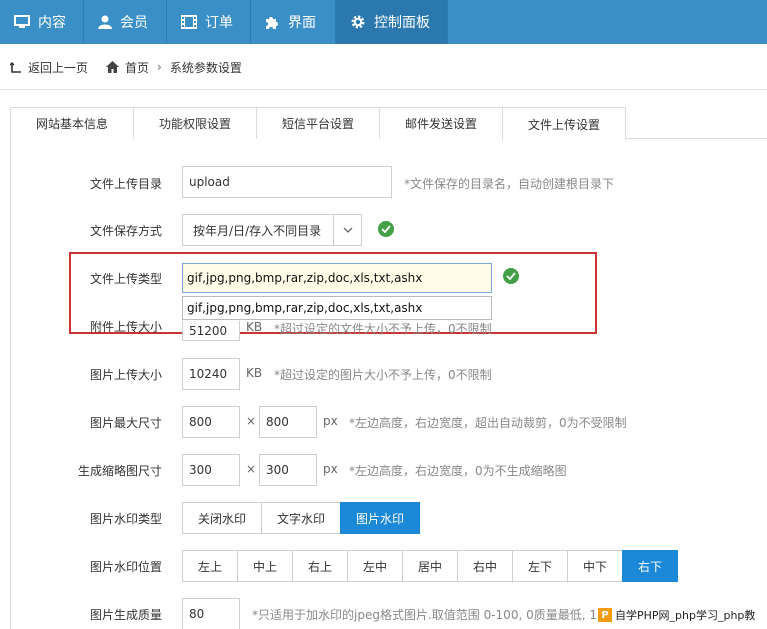 The width and height of the screenshot is (767, 629). I want to click on upload-dir-input: upload, so click(287, 182).